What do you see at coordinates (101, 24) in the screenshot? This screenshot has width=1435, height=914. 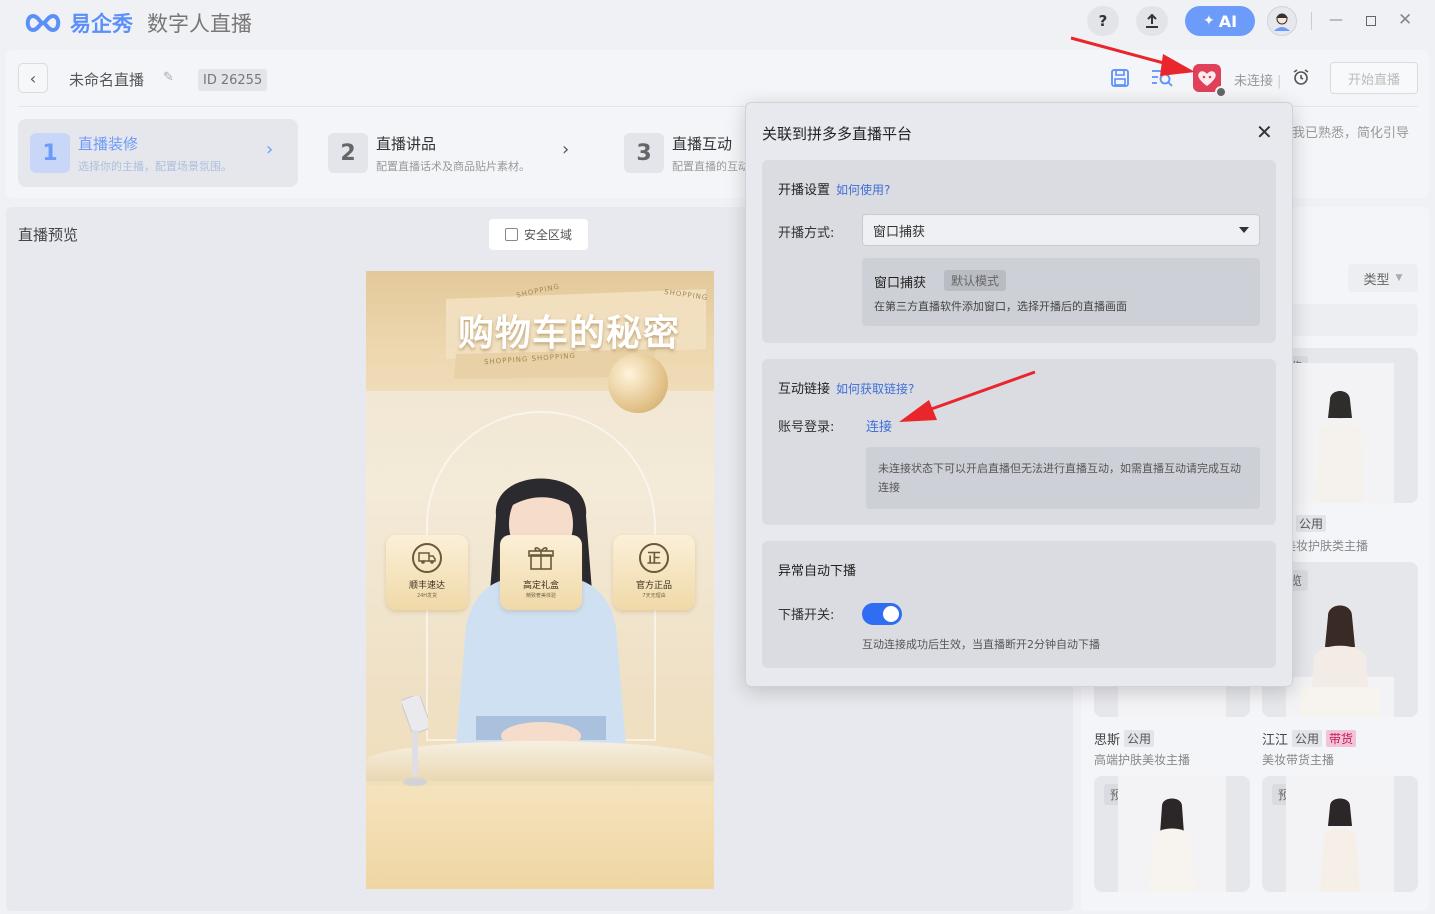 I see `brand-name: 易企秀` at bounding box center [101, 24].